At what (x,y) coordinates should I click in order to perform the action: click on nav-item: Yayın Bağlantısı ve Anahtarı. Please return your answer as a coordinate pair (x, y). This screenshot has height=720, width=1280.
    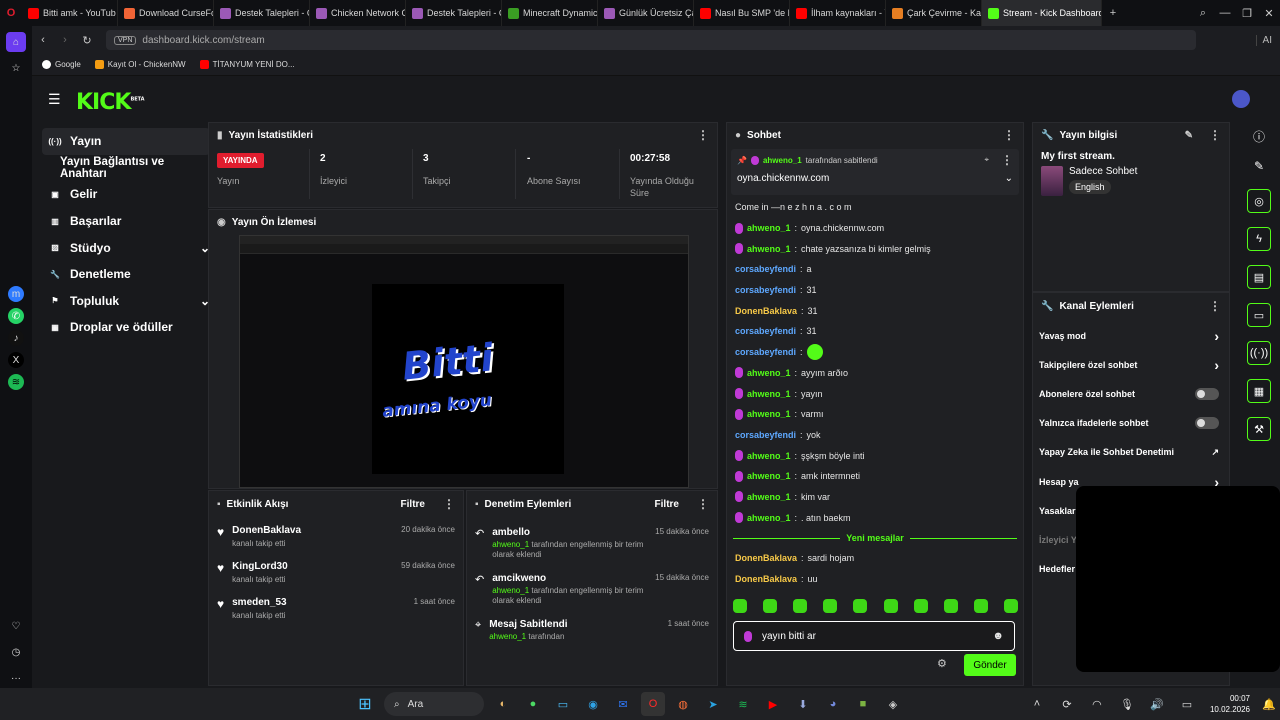
    Looking at the image, I should click on (126, 168).